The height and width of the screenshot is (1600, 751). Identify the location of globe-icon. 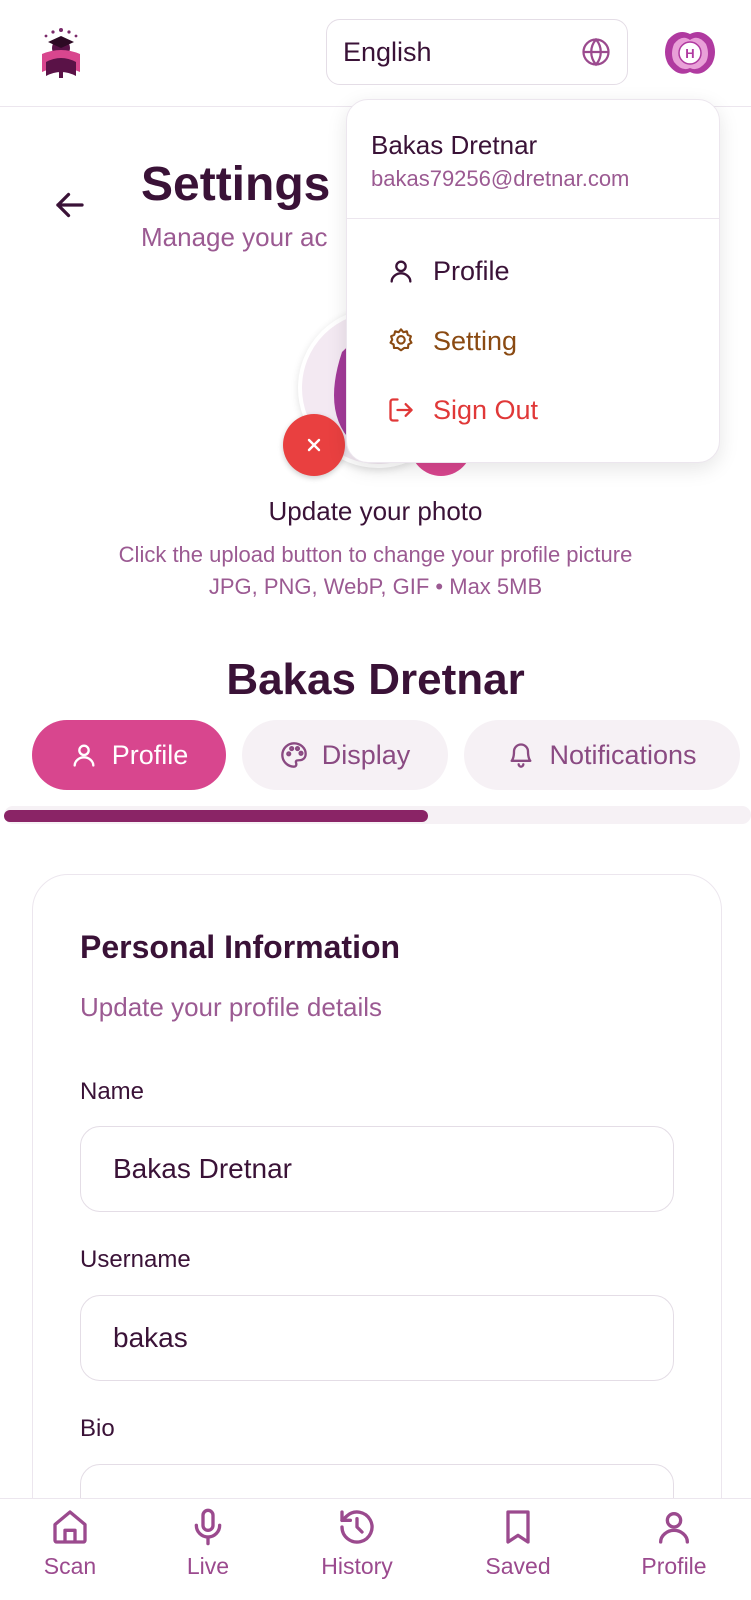
(596, 52).